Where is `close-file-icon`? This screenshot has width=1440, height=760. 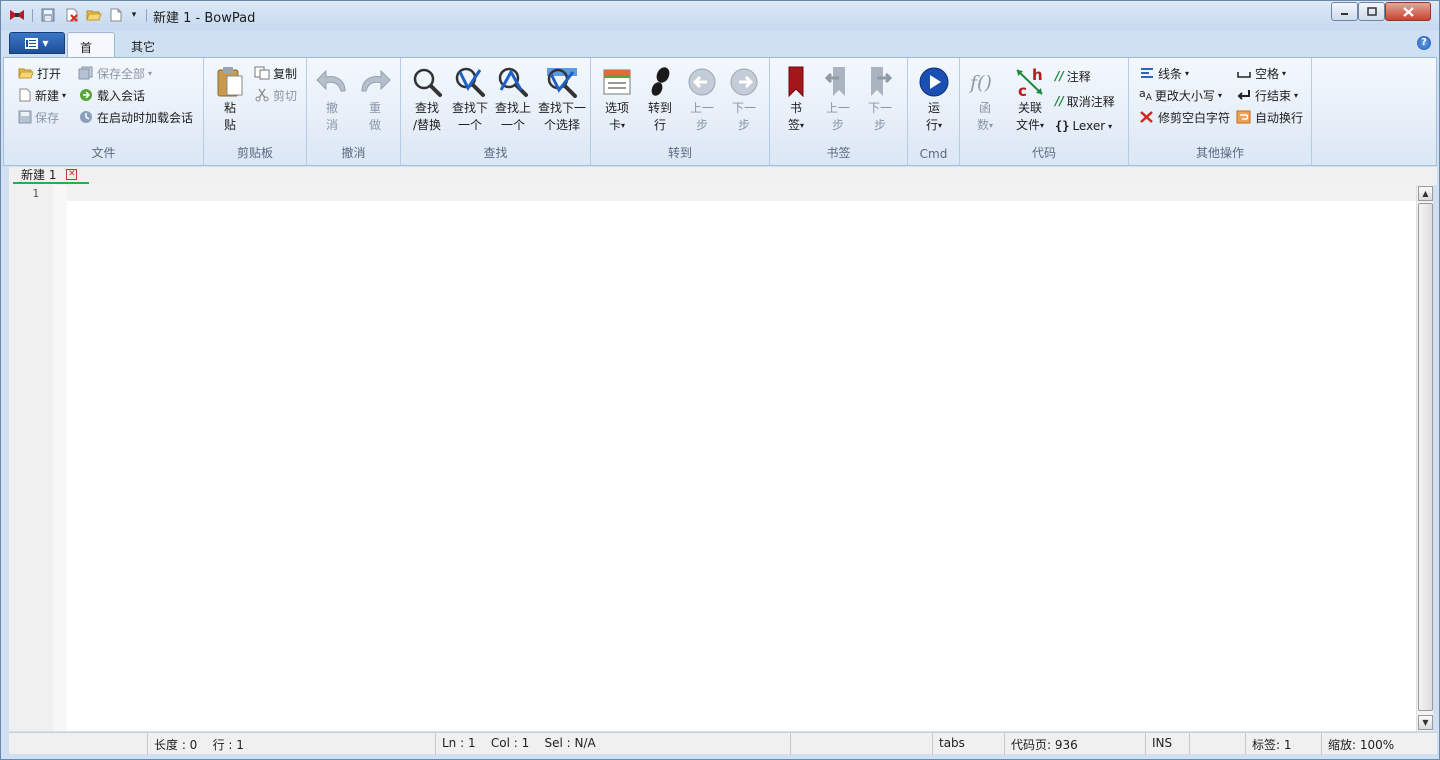 close-file-icon is located at coordinates (72, 15).